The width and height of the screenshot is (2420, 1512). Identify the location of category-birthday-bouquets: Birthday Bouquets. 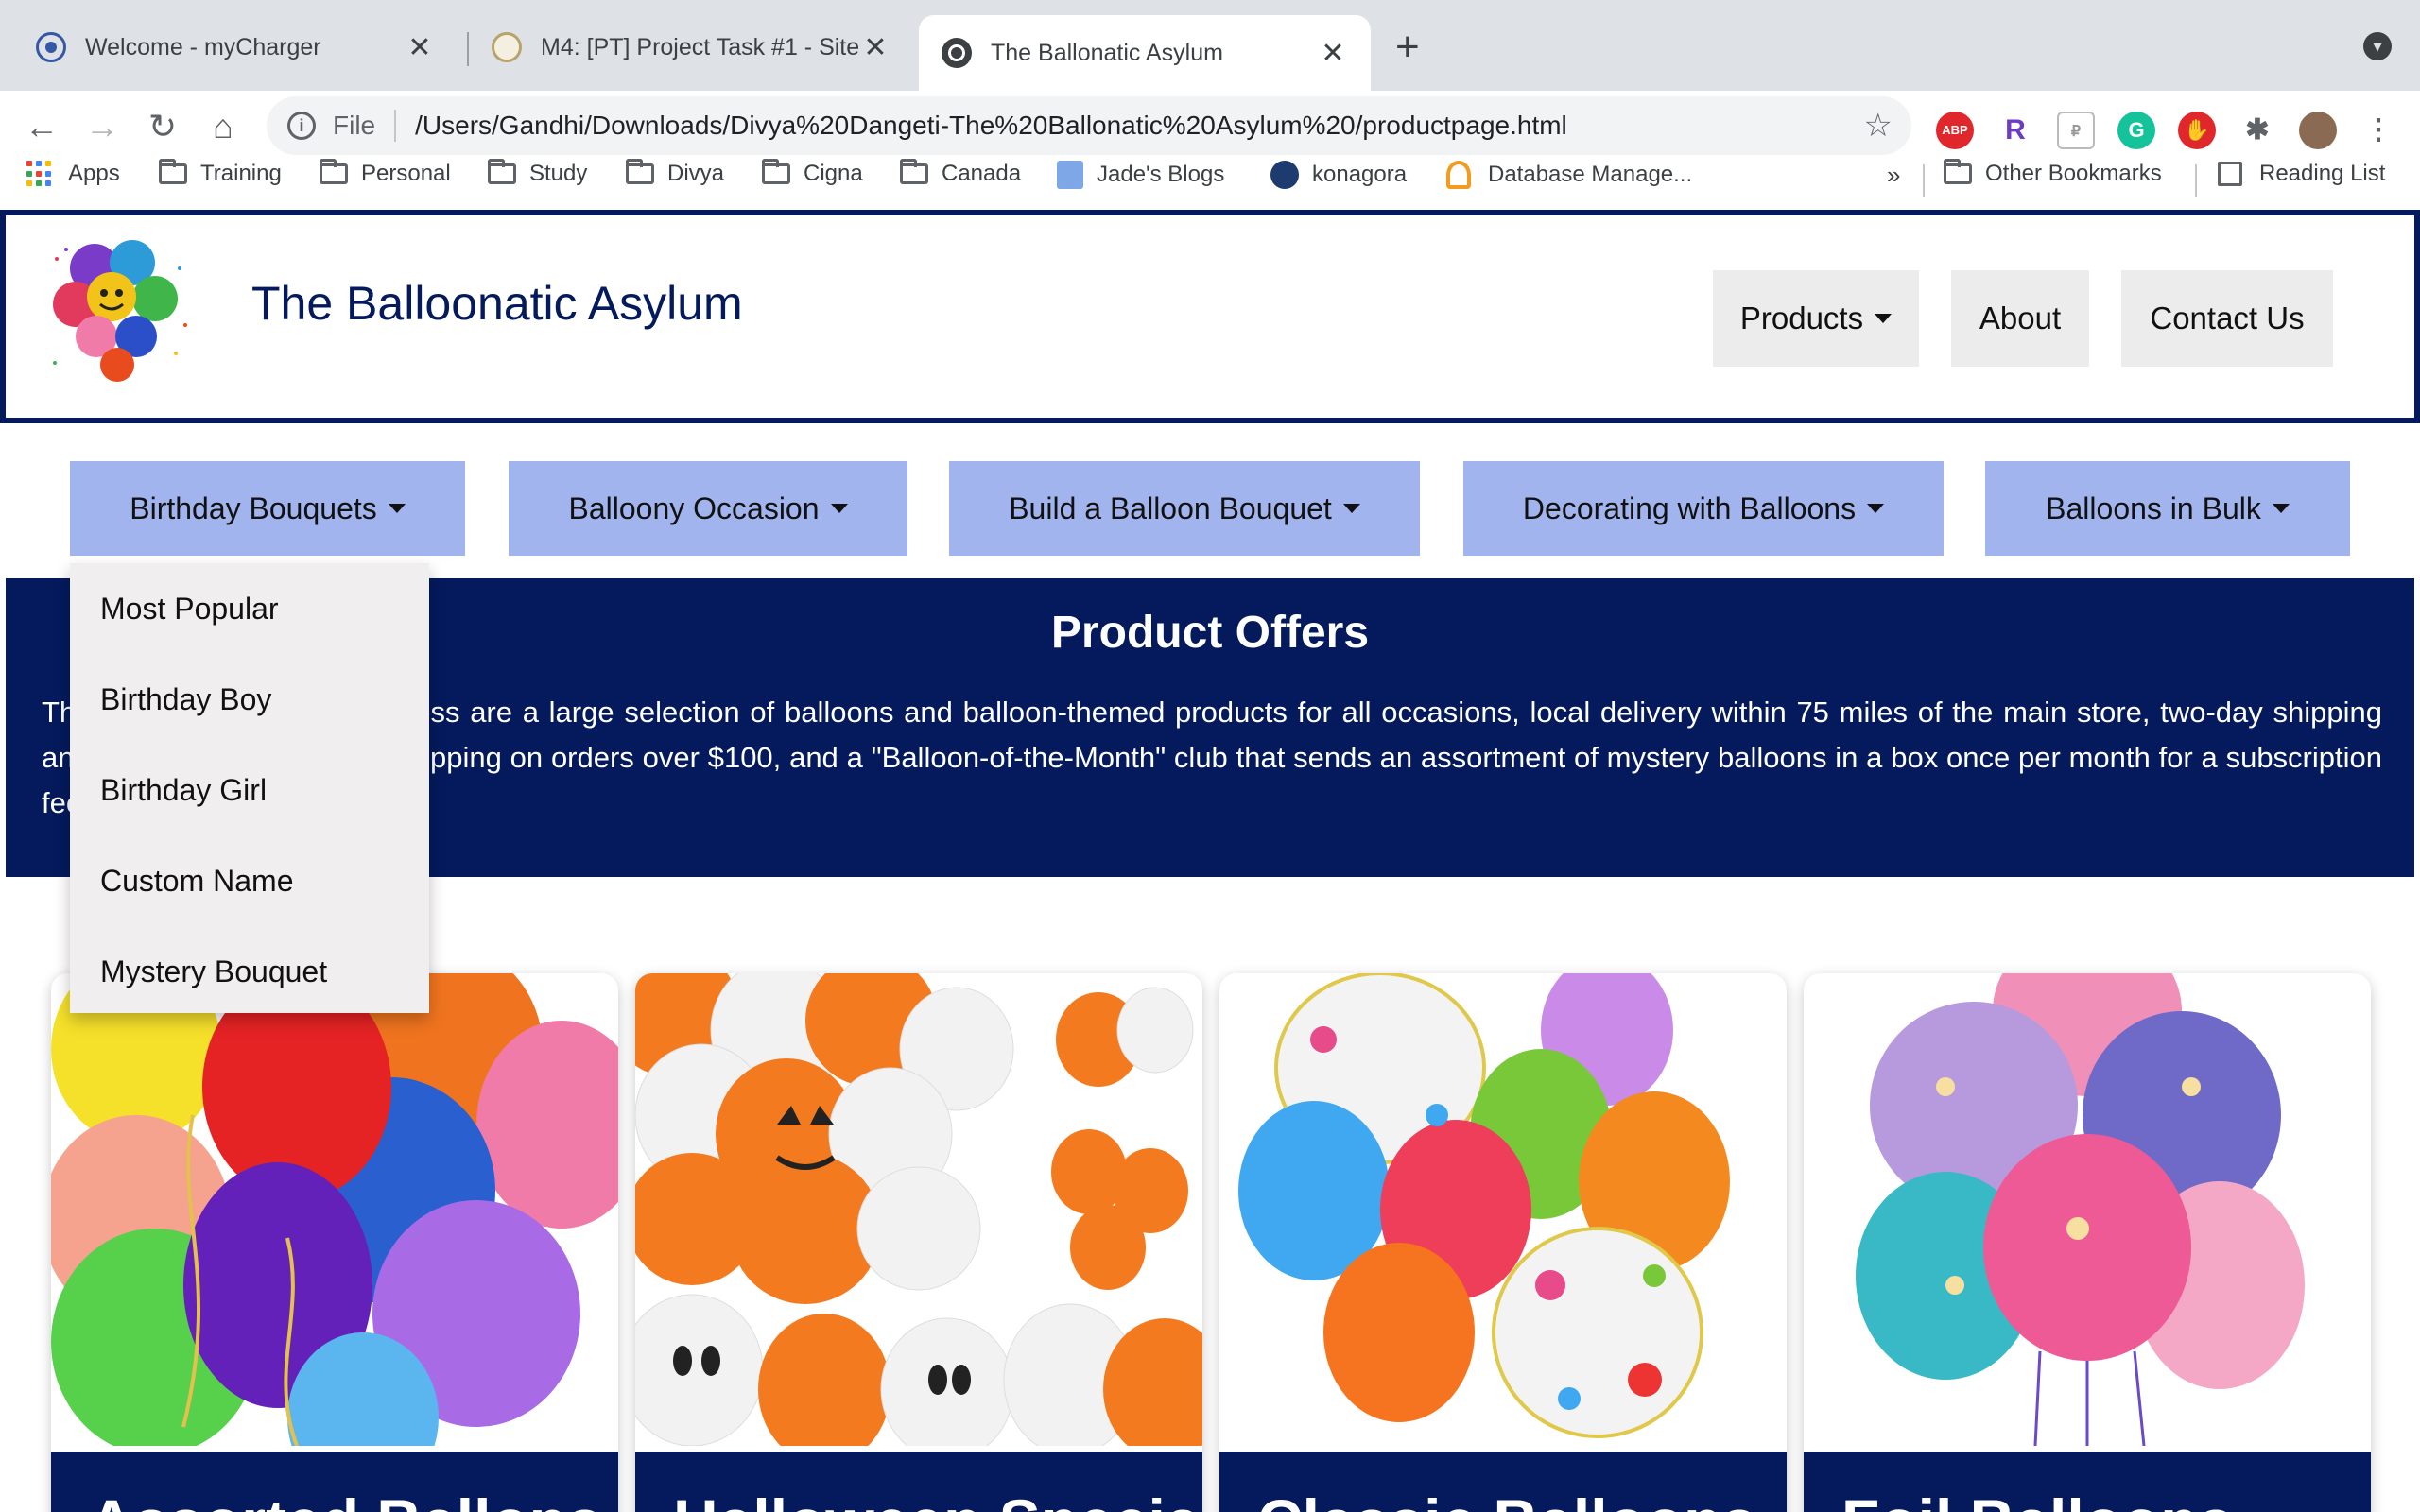
(267, 508).